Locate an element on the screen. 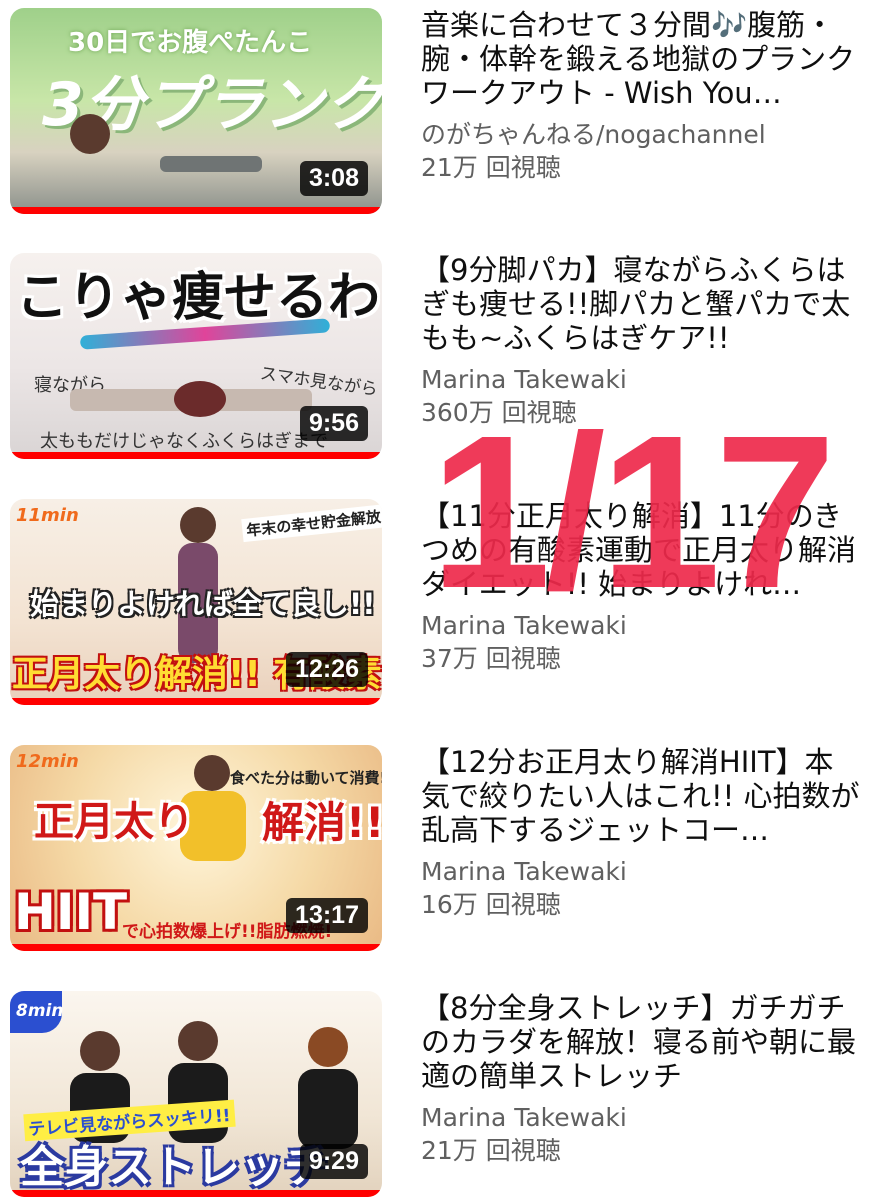  duration-tag: 11min is located at coordinates (47, 515).